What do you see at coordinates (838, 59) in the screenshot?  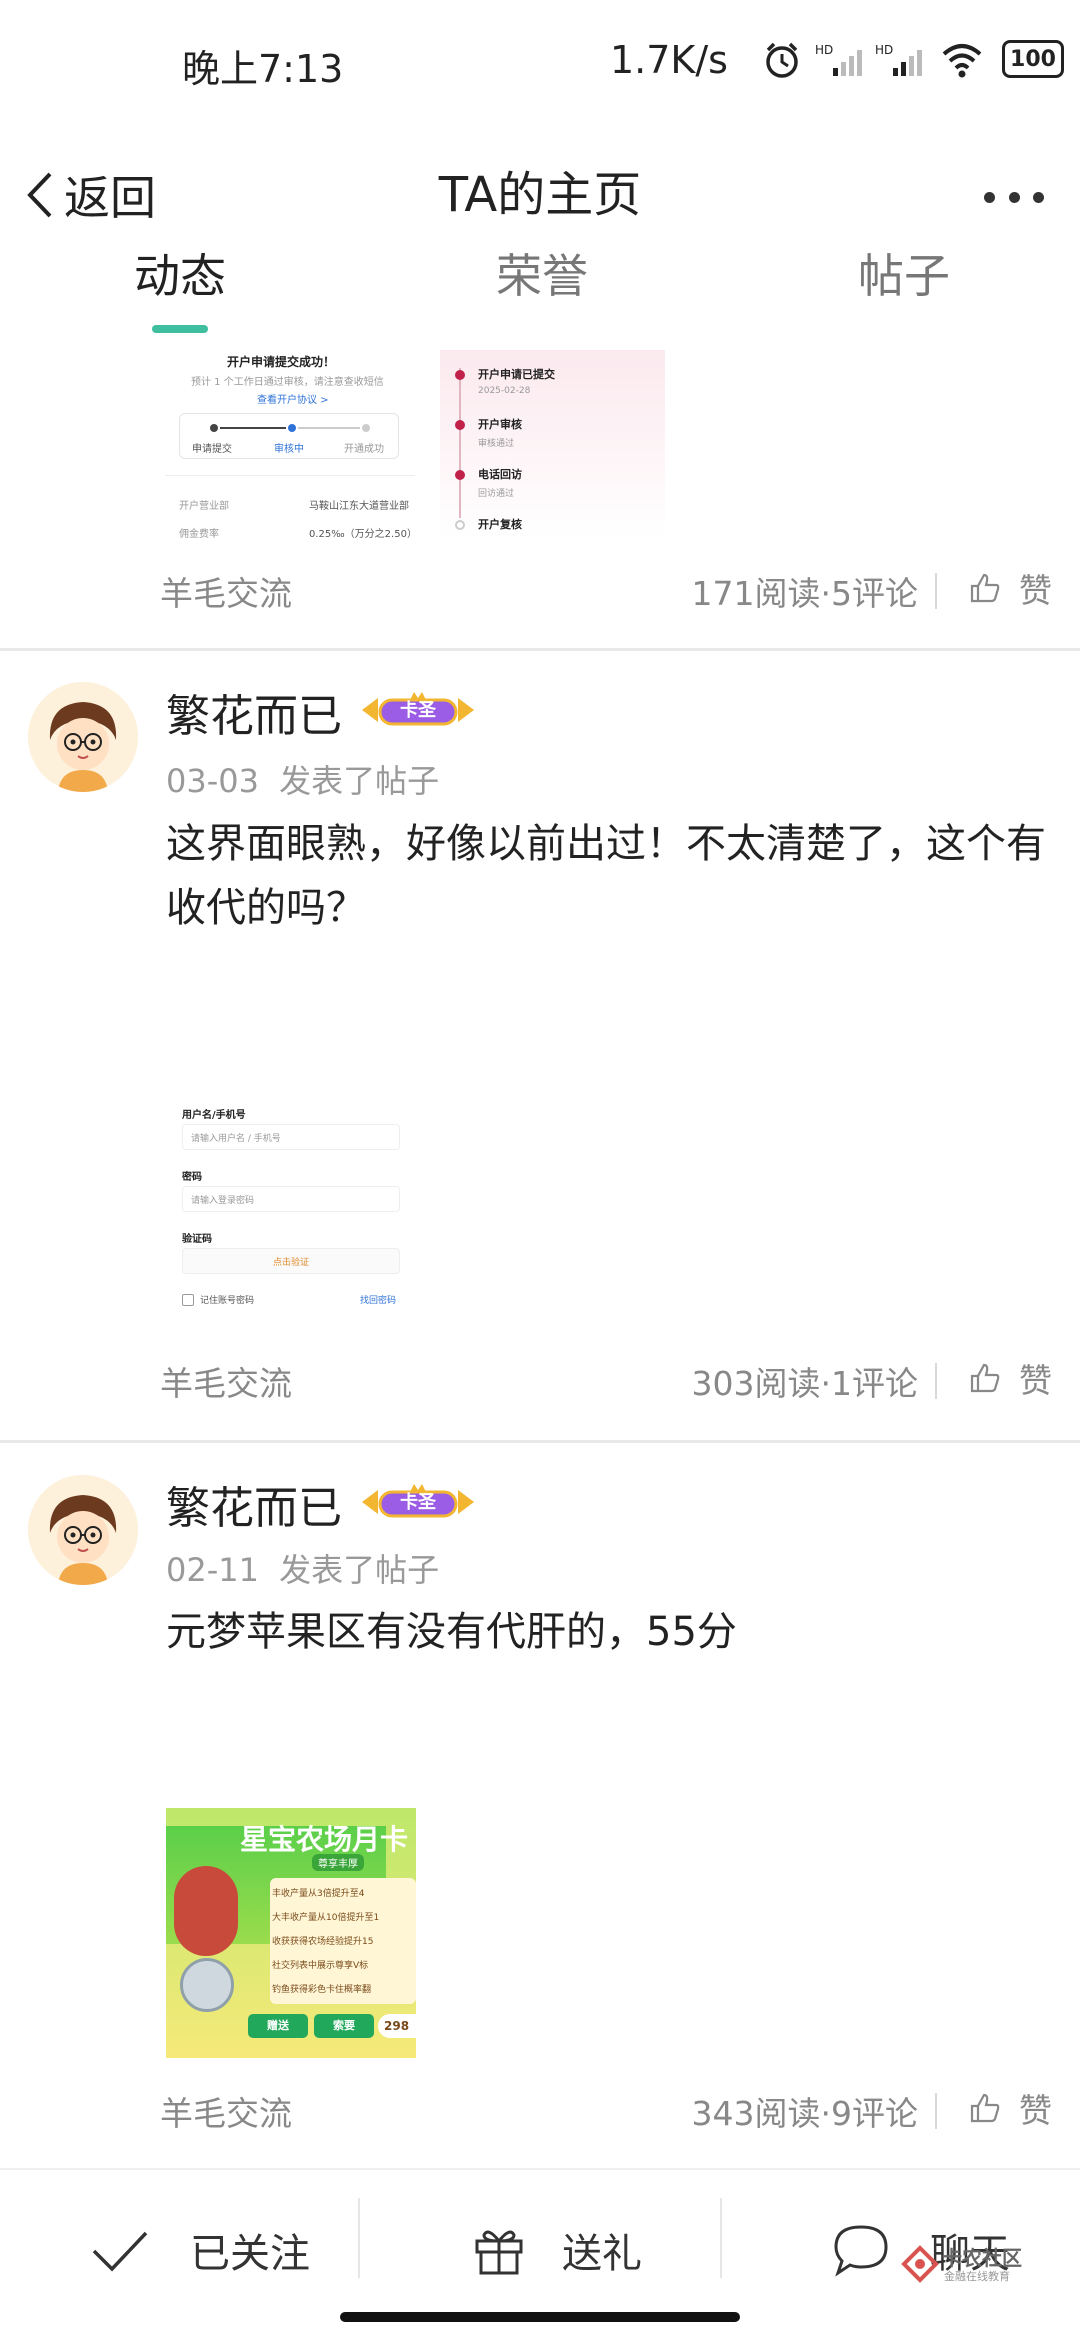 I see `signal-icon-sim1: HD` at bounding box center [838, 59].